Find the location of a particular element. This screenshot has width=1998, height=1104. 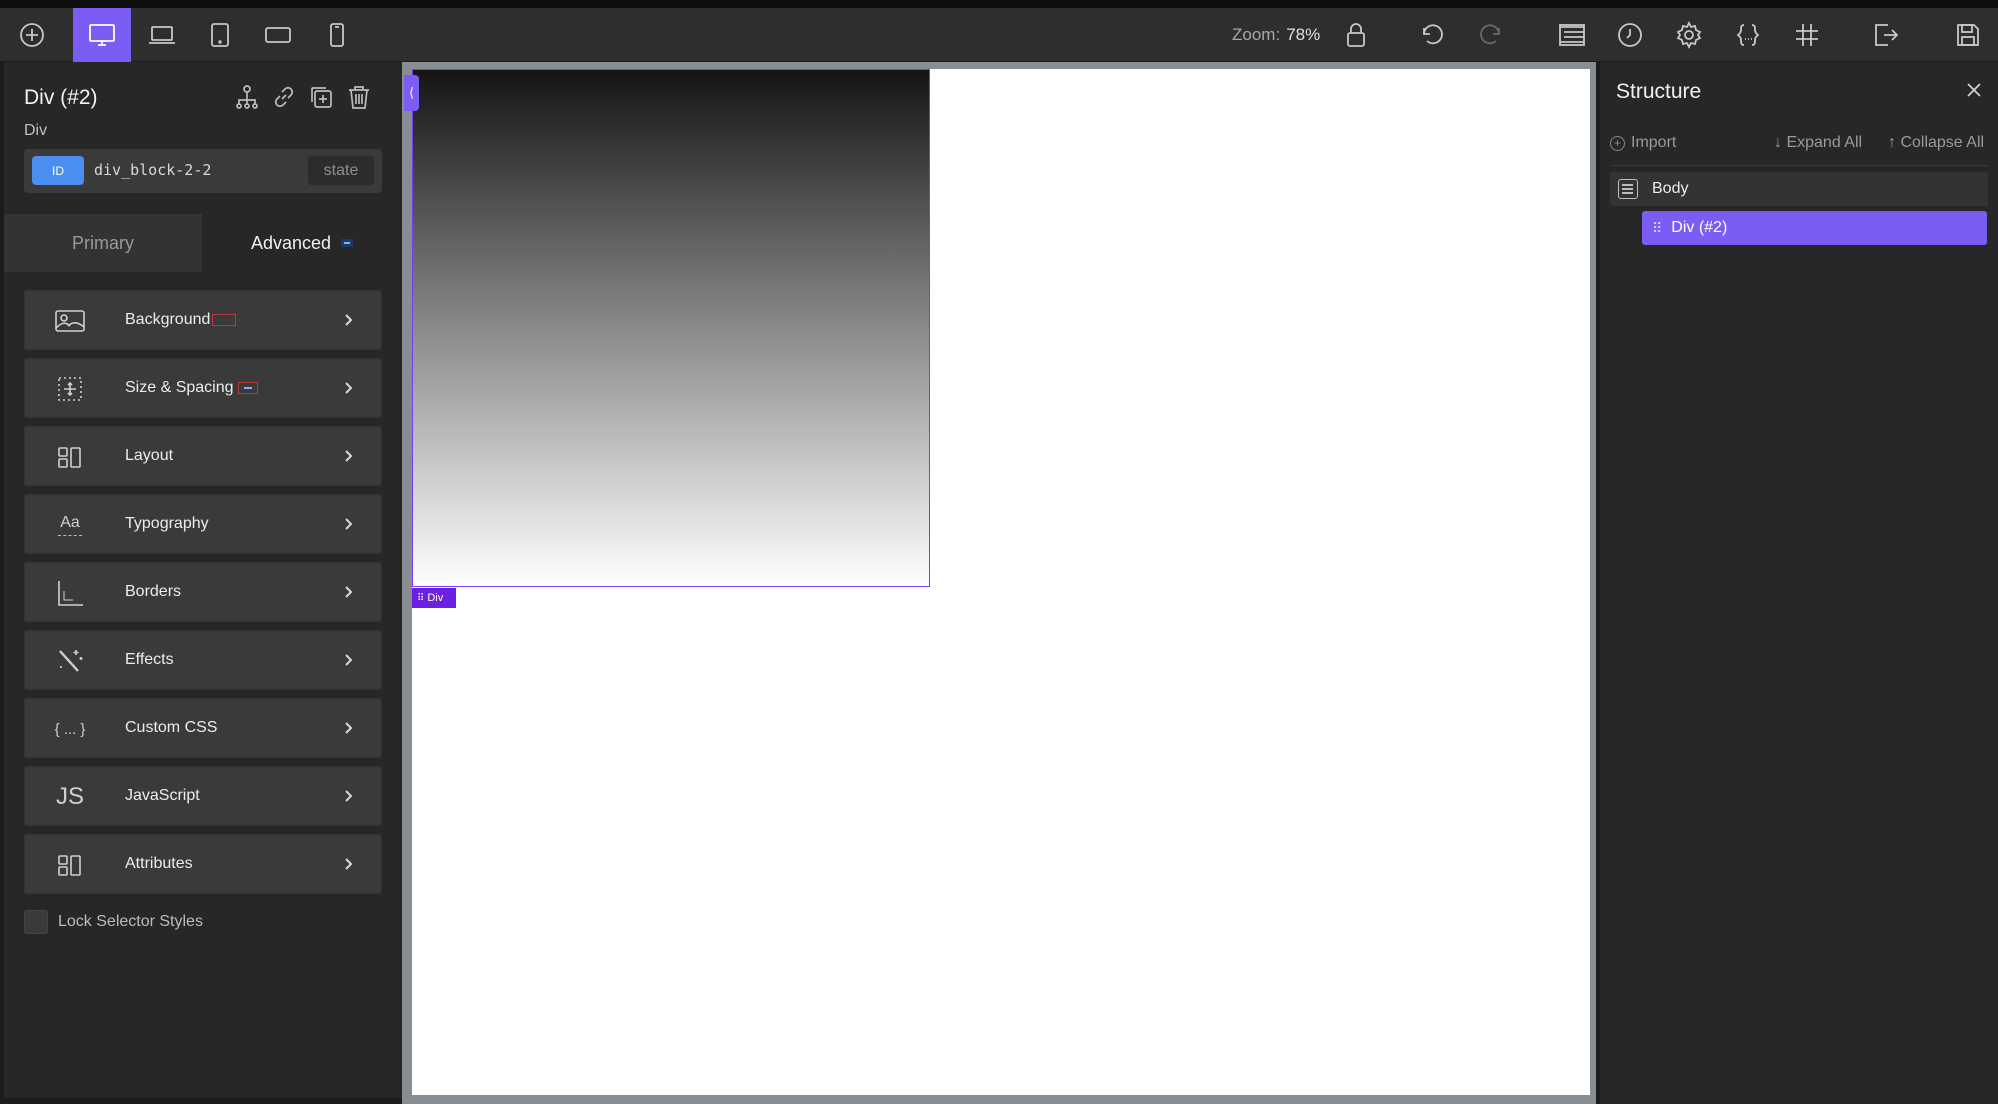

trash-icon is located at coordinates (359, 97).